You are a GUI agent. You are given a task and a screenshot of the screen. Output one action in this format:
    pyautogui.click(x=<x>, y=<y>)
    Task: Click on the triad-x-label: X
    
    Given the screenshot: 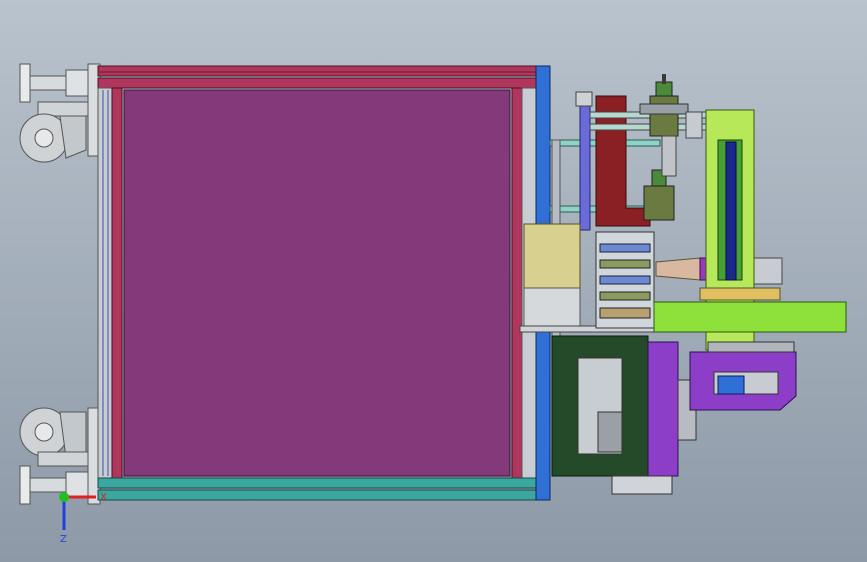 What is the action you would take?
    pyautogui.click(x=103, y=497)
    